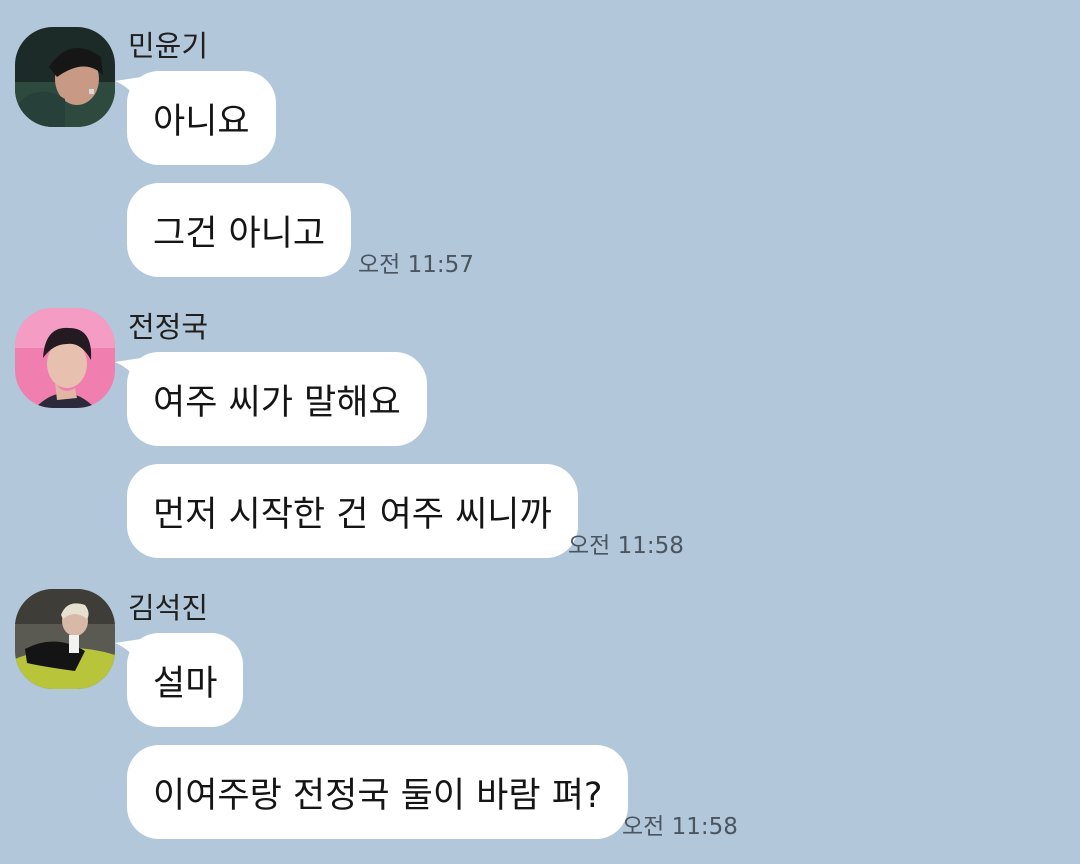 This screenshot has height=864, width=1080. I want to click on message-bubble: 아니요, so click(195, 118).